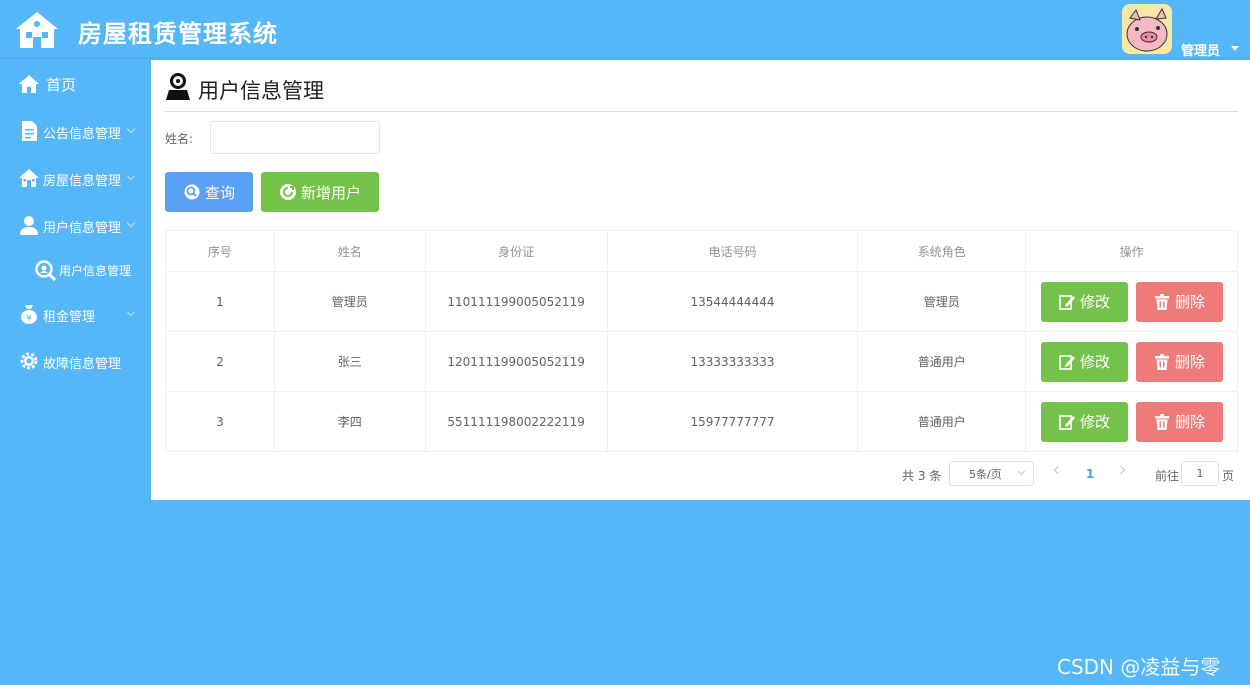 The height and width of the screenshot is (685, 1250). Describe the element at coordinates (1200, 473) in the screenshot. I see `goto-page-input` at that location.